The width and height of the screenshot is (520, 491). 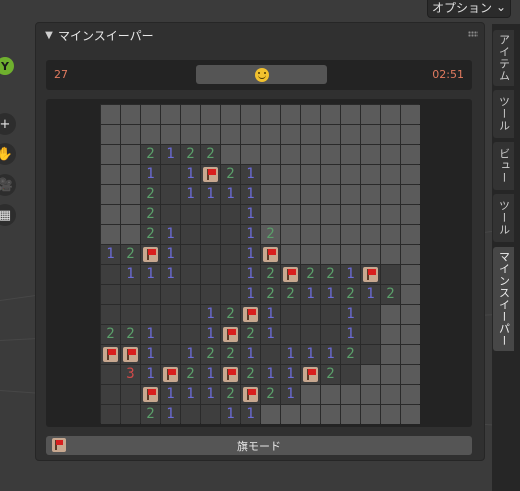 I want to click on reset-game-button, so click(x=261, y=74).